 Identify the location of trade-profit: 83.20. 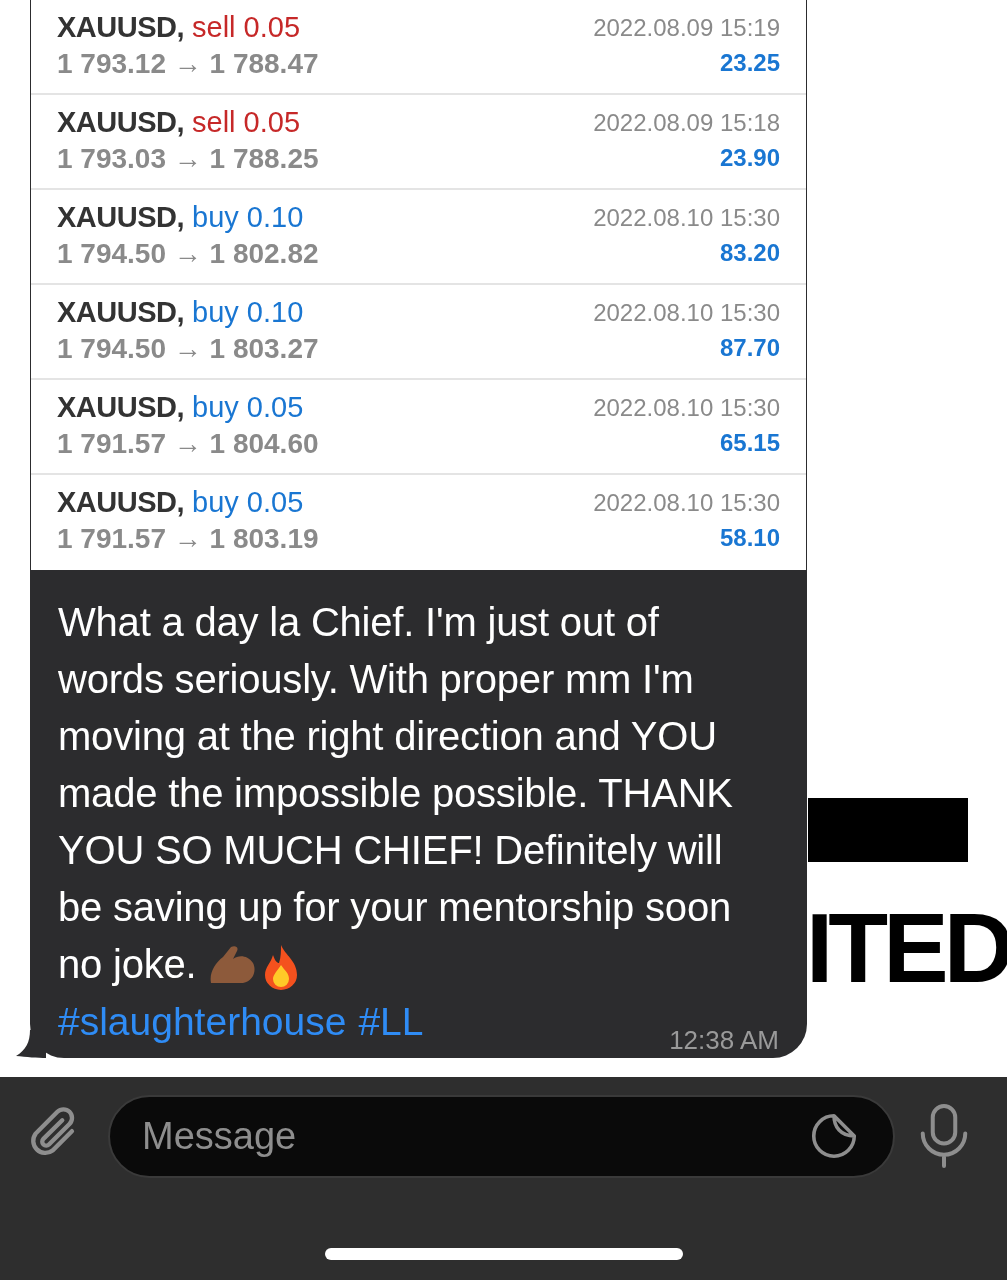
(749, 253).